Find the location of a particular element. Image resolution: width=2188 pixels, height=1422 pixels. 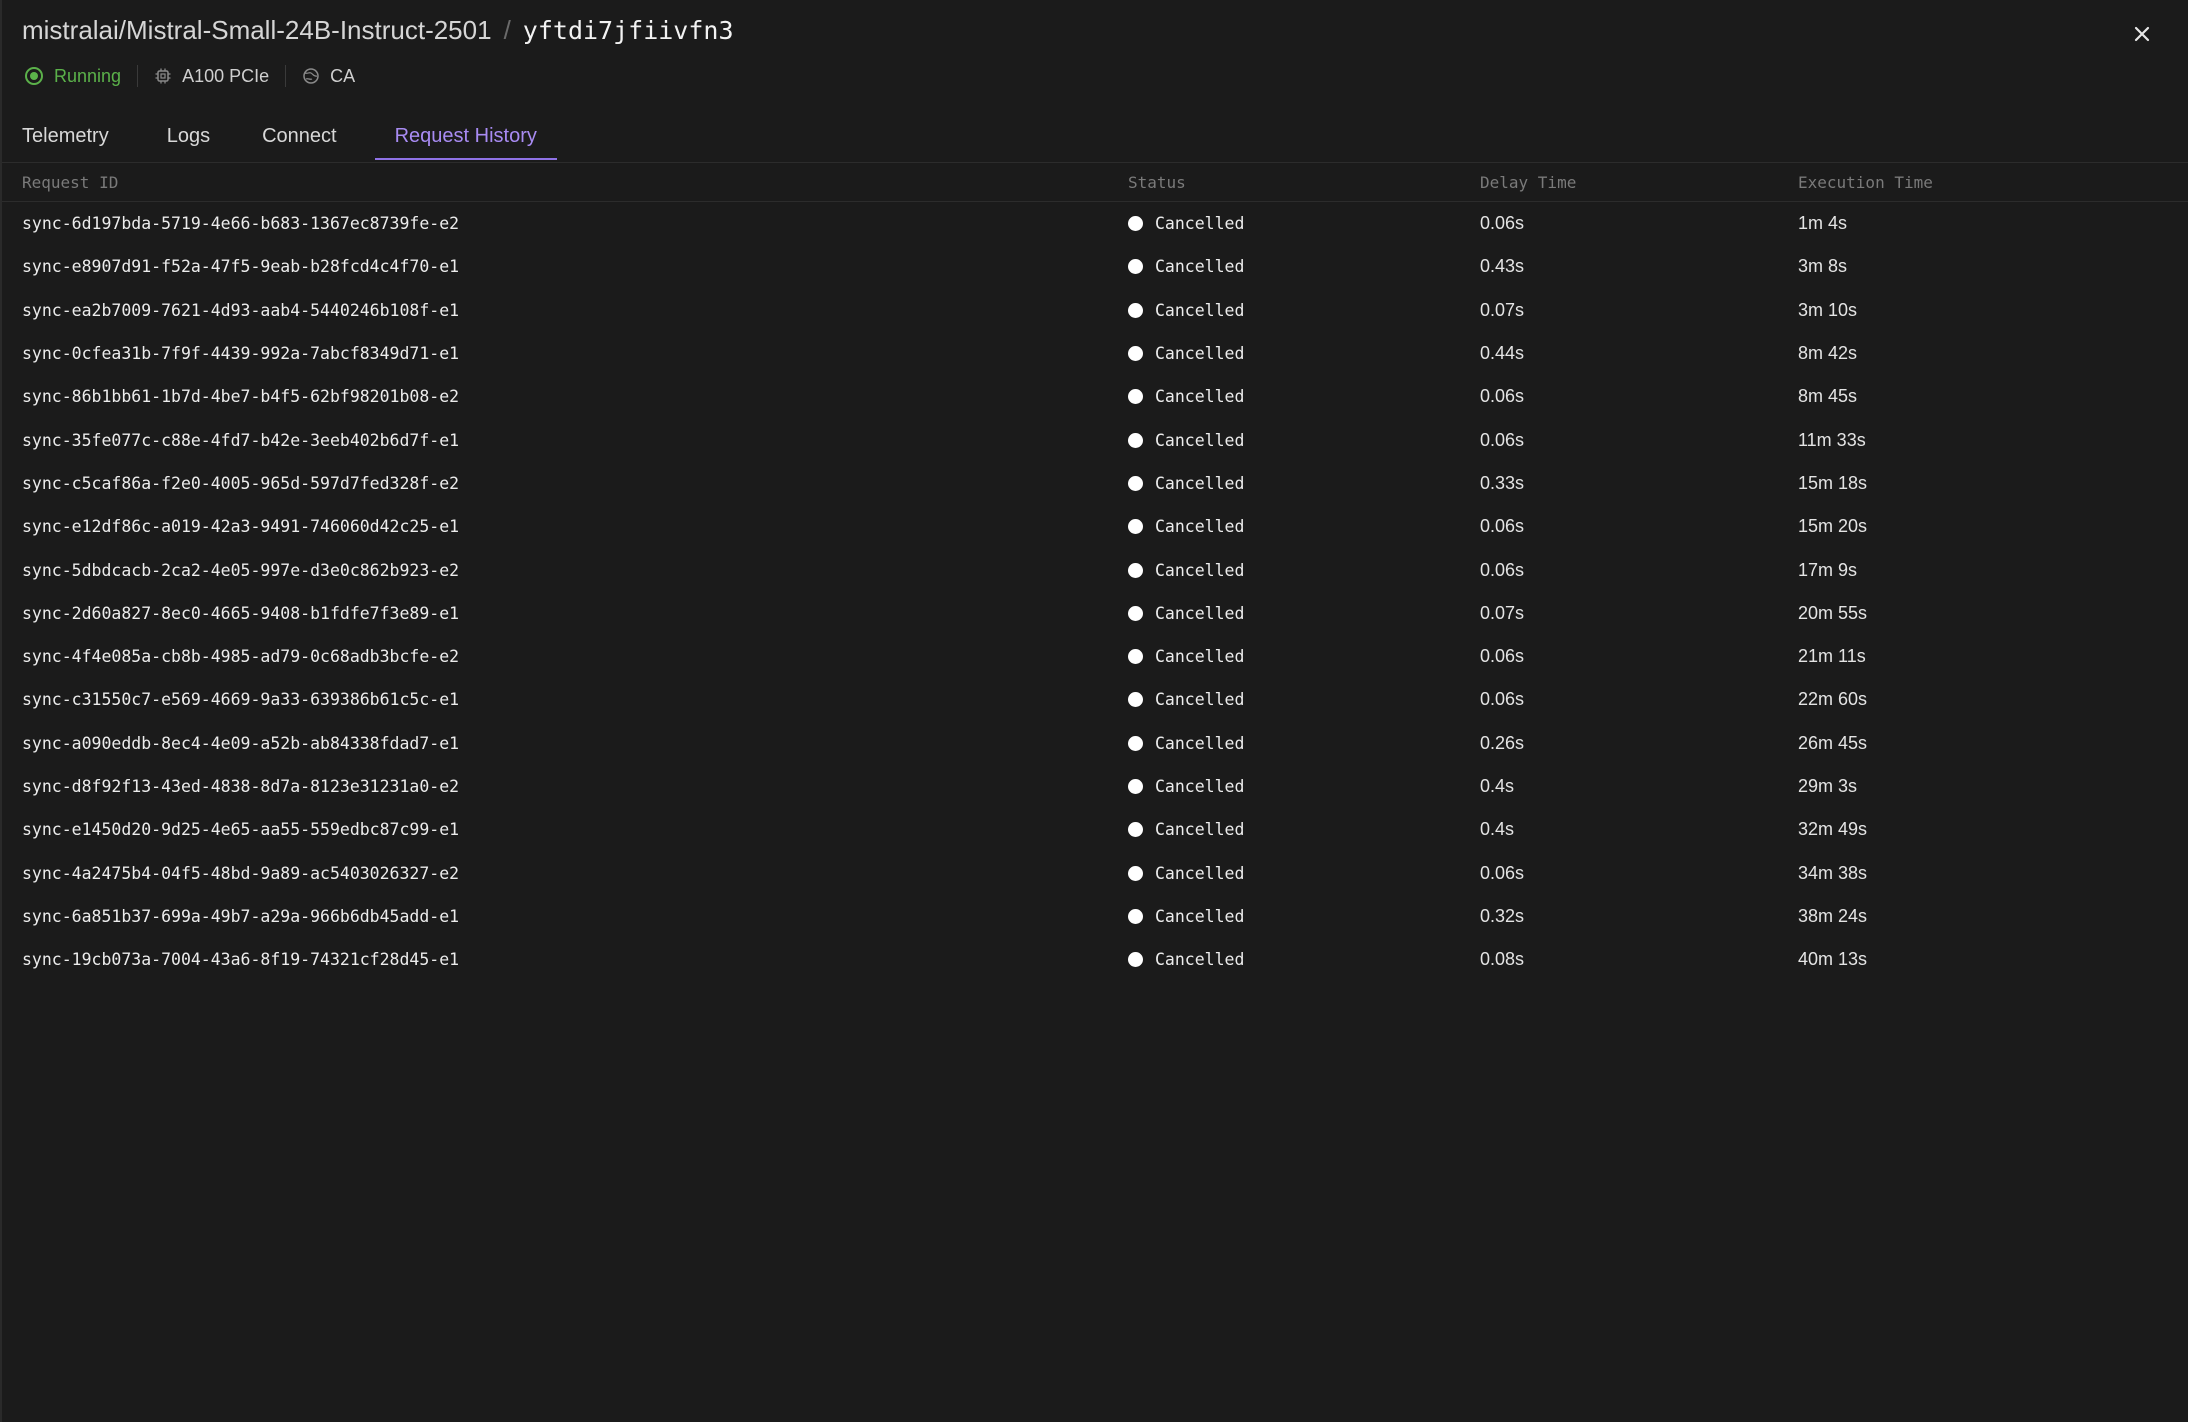

execution-time-cell: 3m 8s is located at coordinates (1823, 266).